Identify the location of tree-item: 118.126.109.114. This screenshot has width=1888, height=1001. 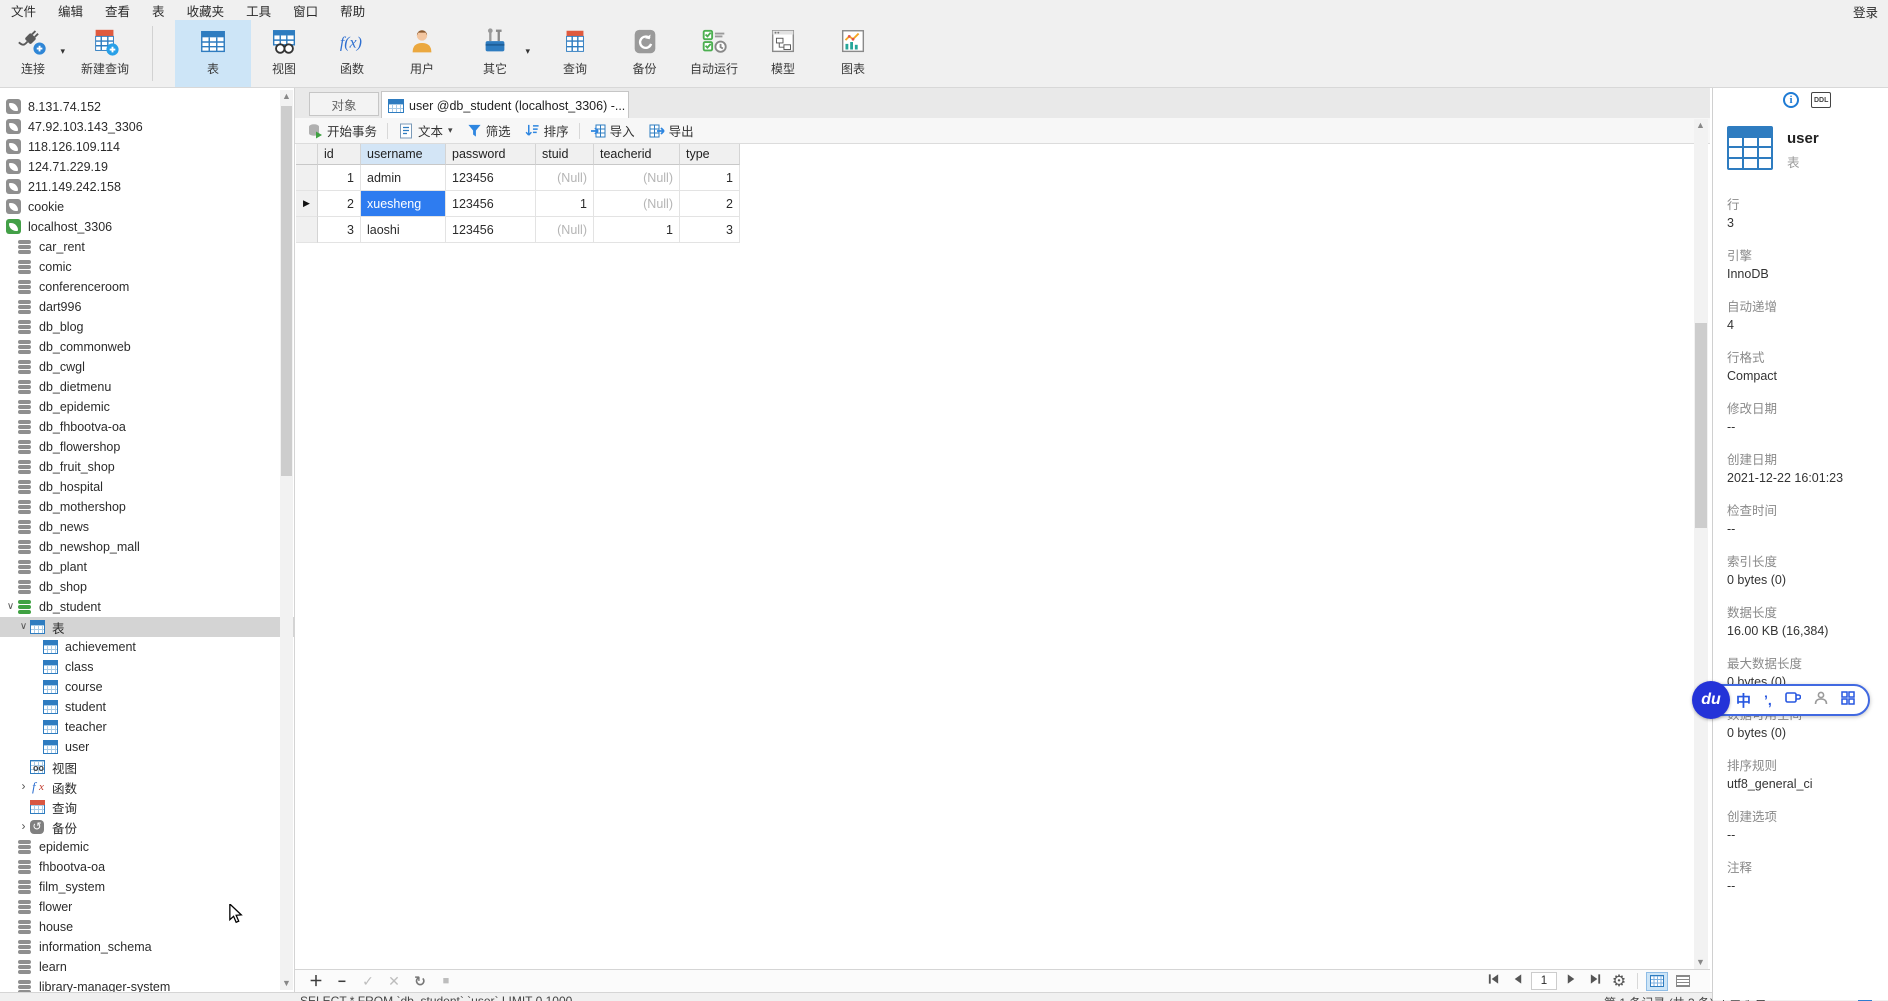
(147, 147).